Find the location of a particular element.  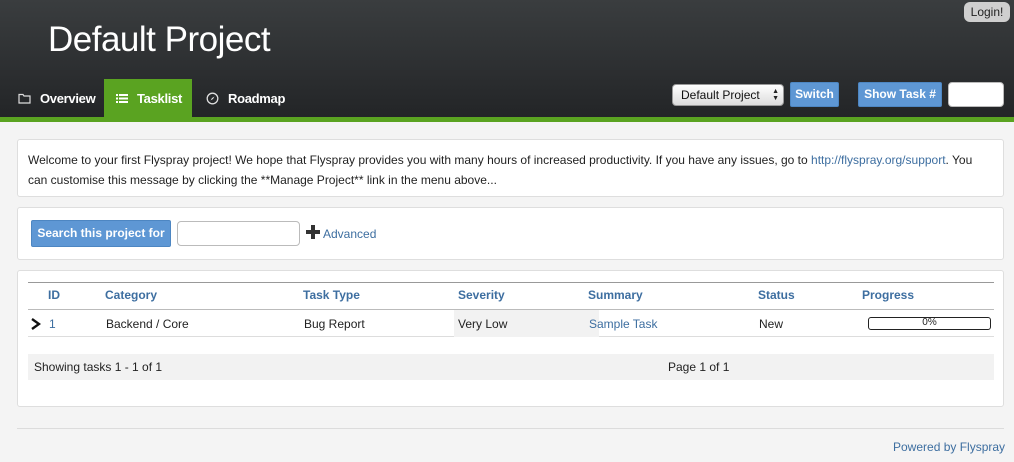

column-header-progress: Progress is located at coordinates (888, 295).